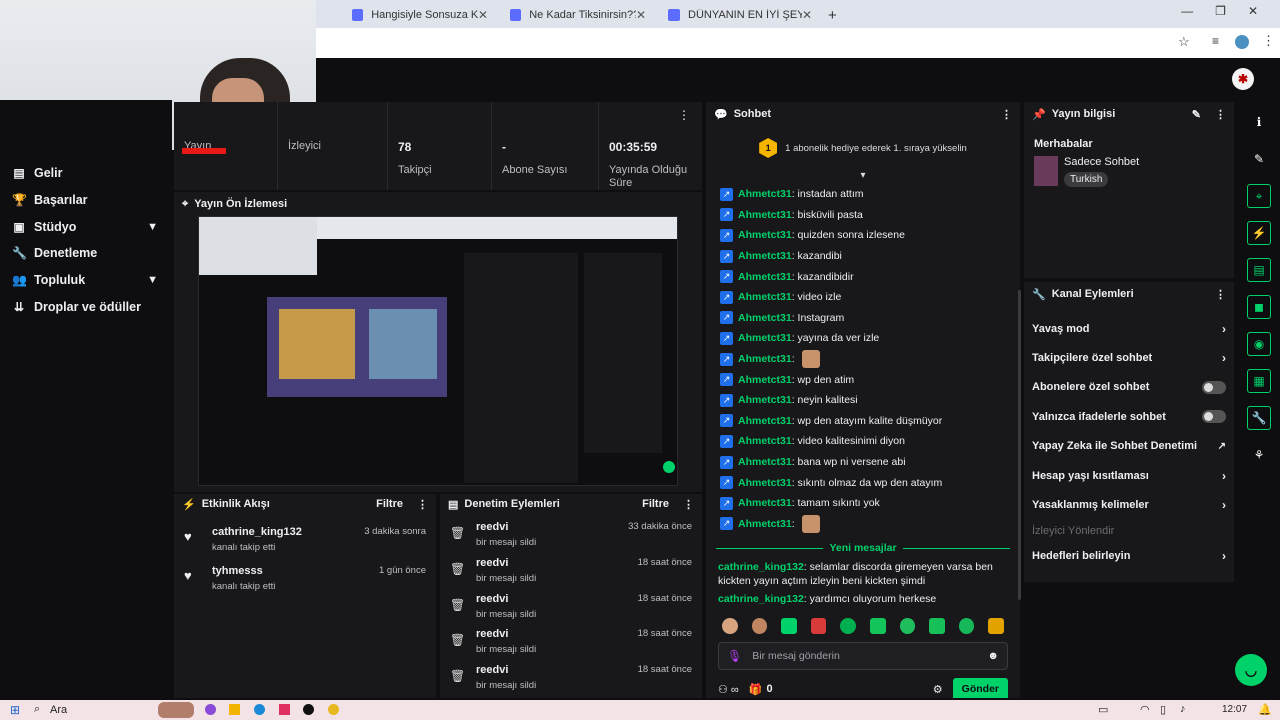 This screenshot has height=720, width=1280. What do you see at coordinates (257, 532) in the screenshot?
I see `event-username: cathrine_king132` at bounding box center [257, 532].